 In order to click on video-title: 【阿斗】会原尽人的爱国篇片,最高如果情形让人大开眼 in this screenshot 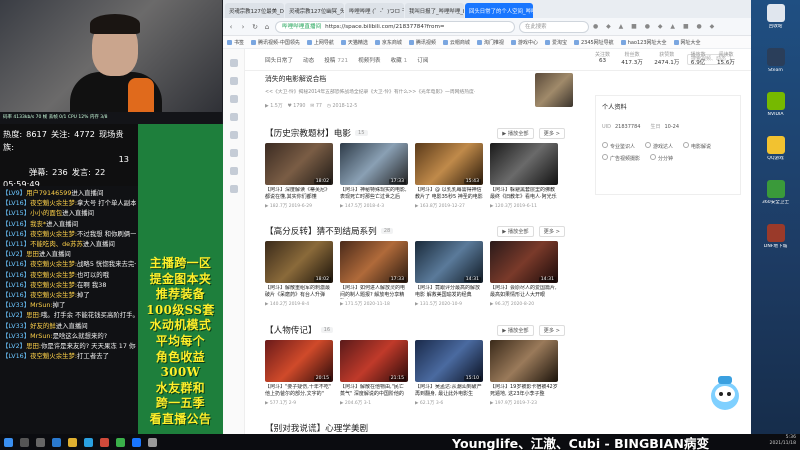, I will do `click(524, 292)`.